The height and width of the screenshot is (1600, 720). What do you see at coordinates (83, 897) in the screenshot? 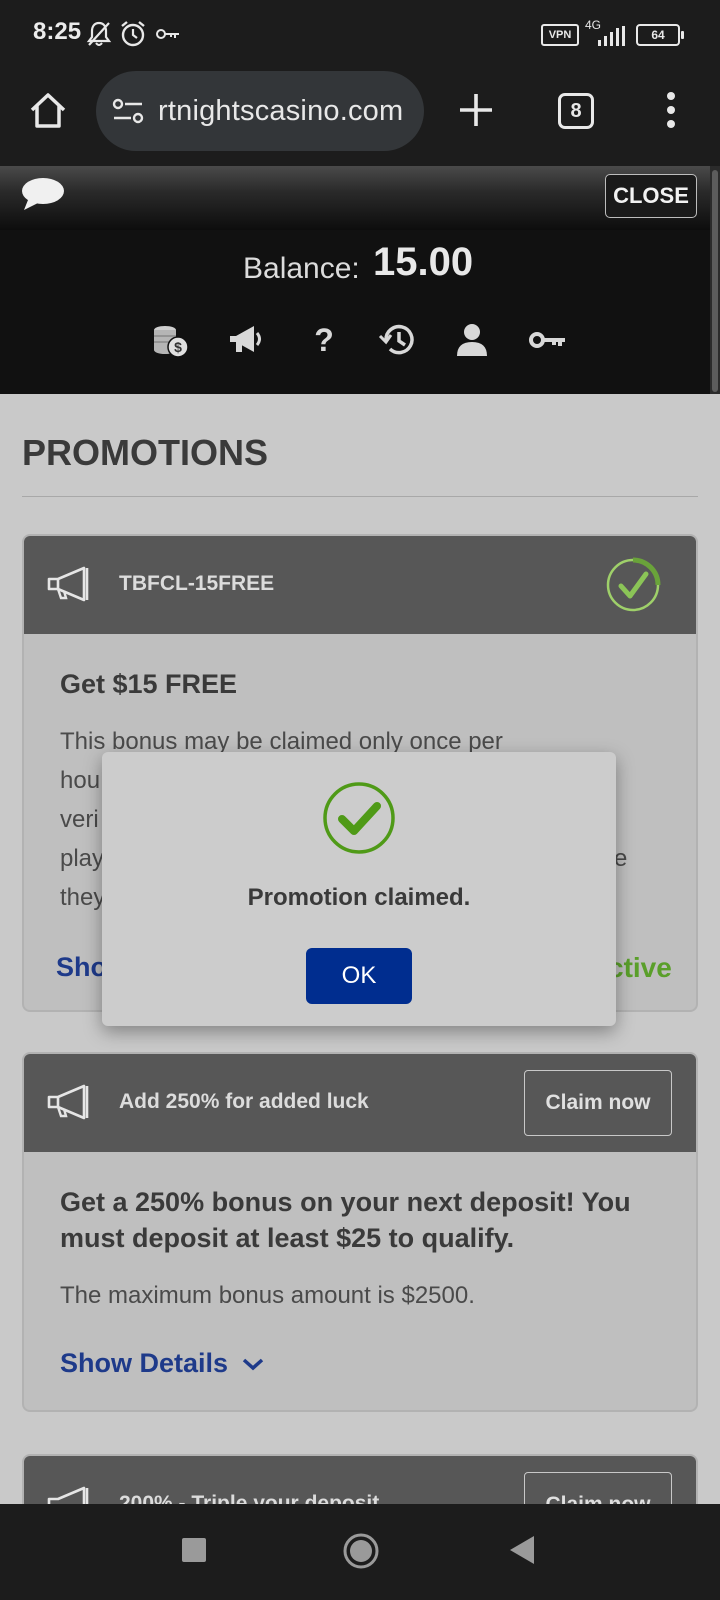
I see `promotion-text-line: they` at bounding box center [83, 897].